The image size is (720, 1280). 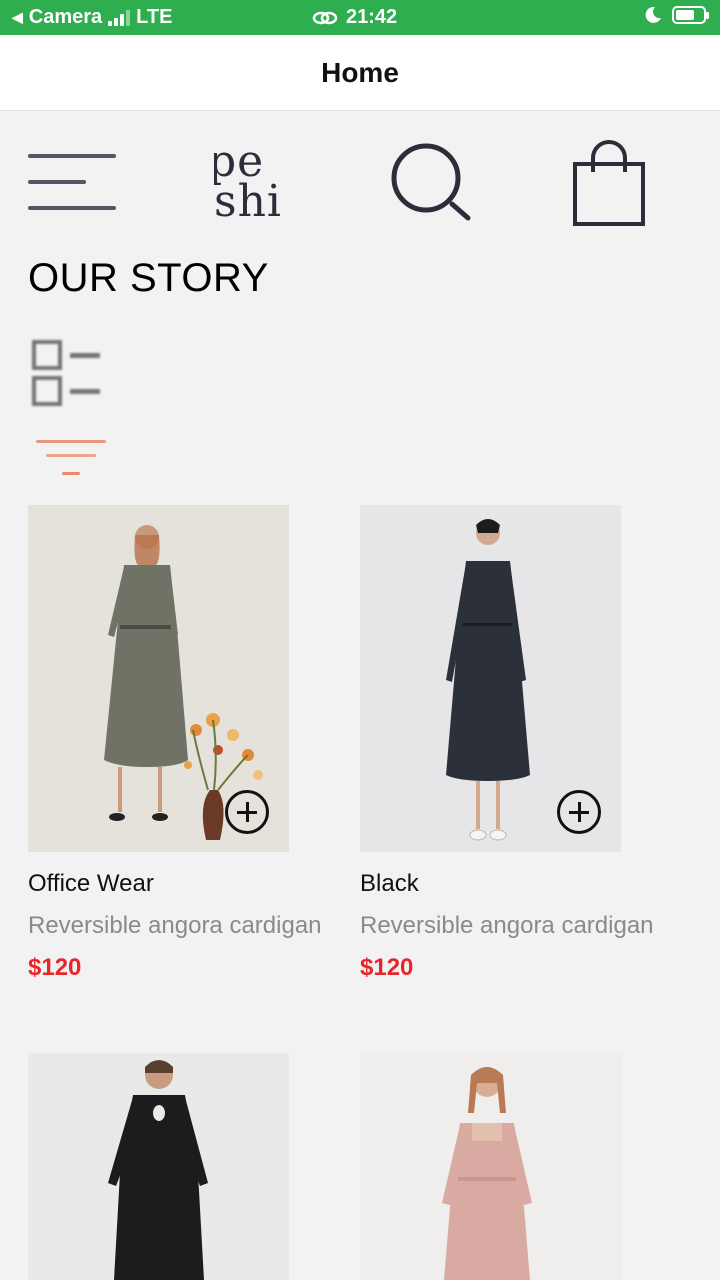 What do you see at coordinates (525, 884) in the screenshot?
I see `product-name: Black` at bounding box center [525, 884].